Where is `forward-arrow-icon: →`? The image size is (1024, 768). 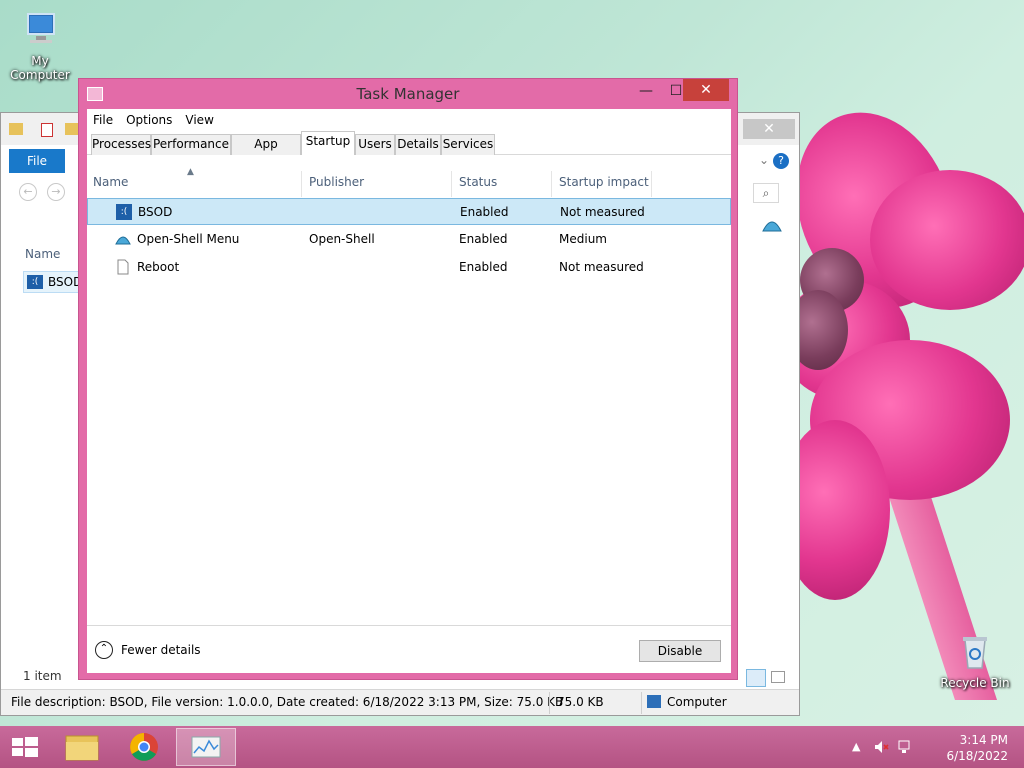
forward-arrow-icon: → is located at coordinates (56, 192).